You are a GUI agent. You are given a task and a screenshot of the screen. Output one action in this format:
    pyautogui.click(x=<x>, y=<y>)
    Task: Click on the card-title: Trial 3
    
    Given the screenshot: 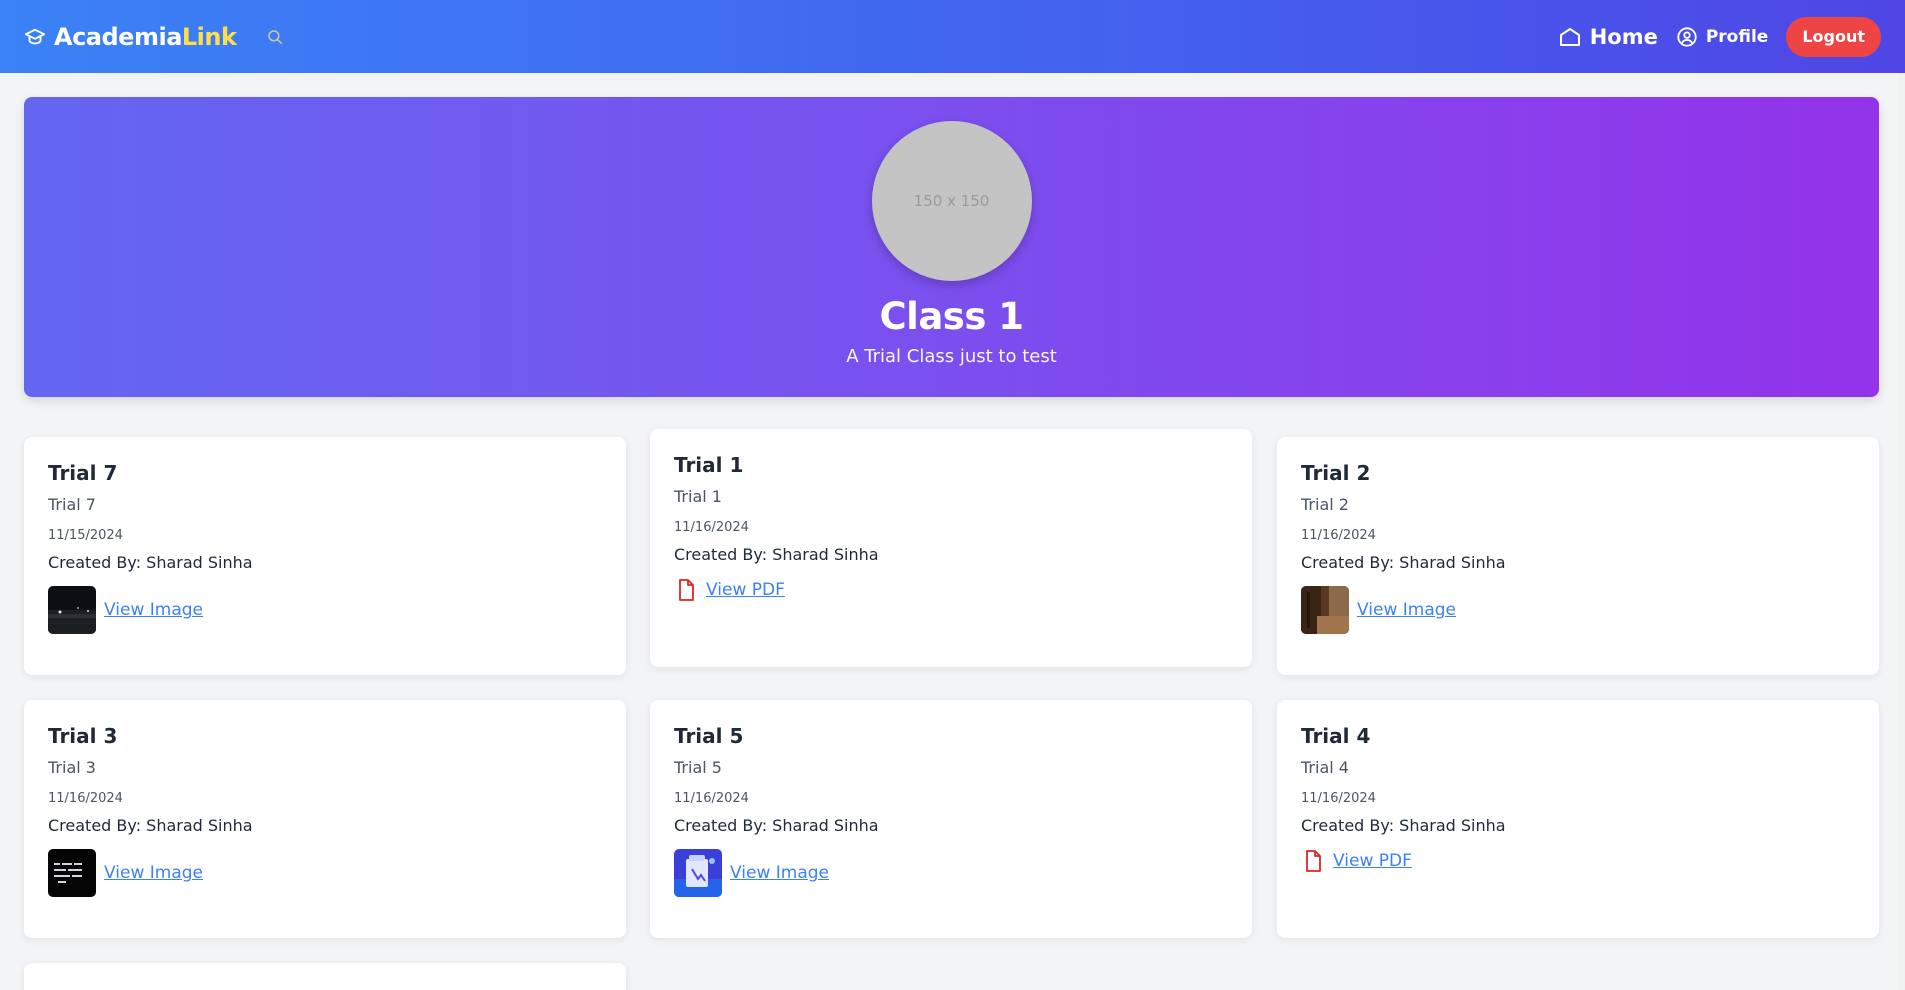 What is the action you would take?
    pyautogui.click(x=83, y=736)
    